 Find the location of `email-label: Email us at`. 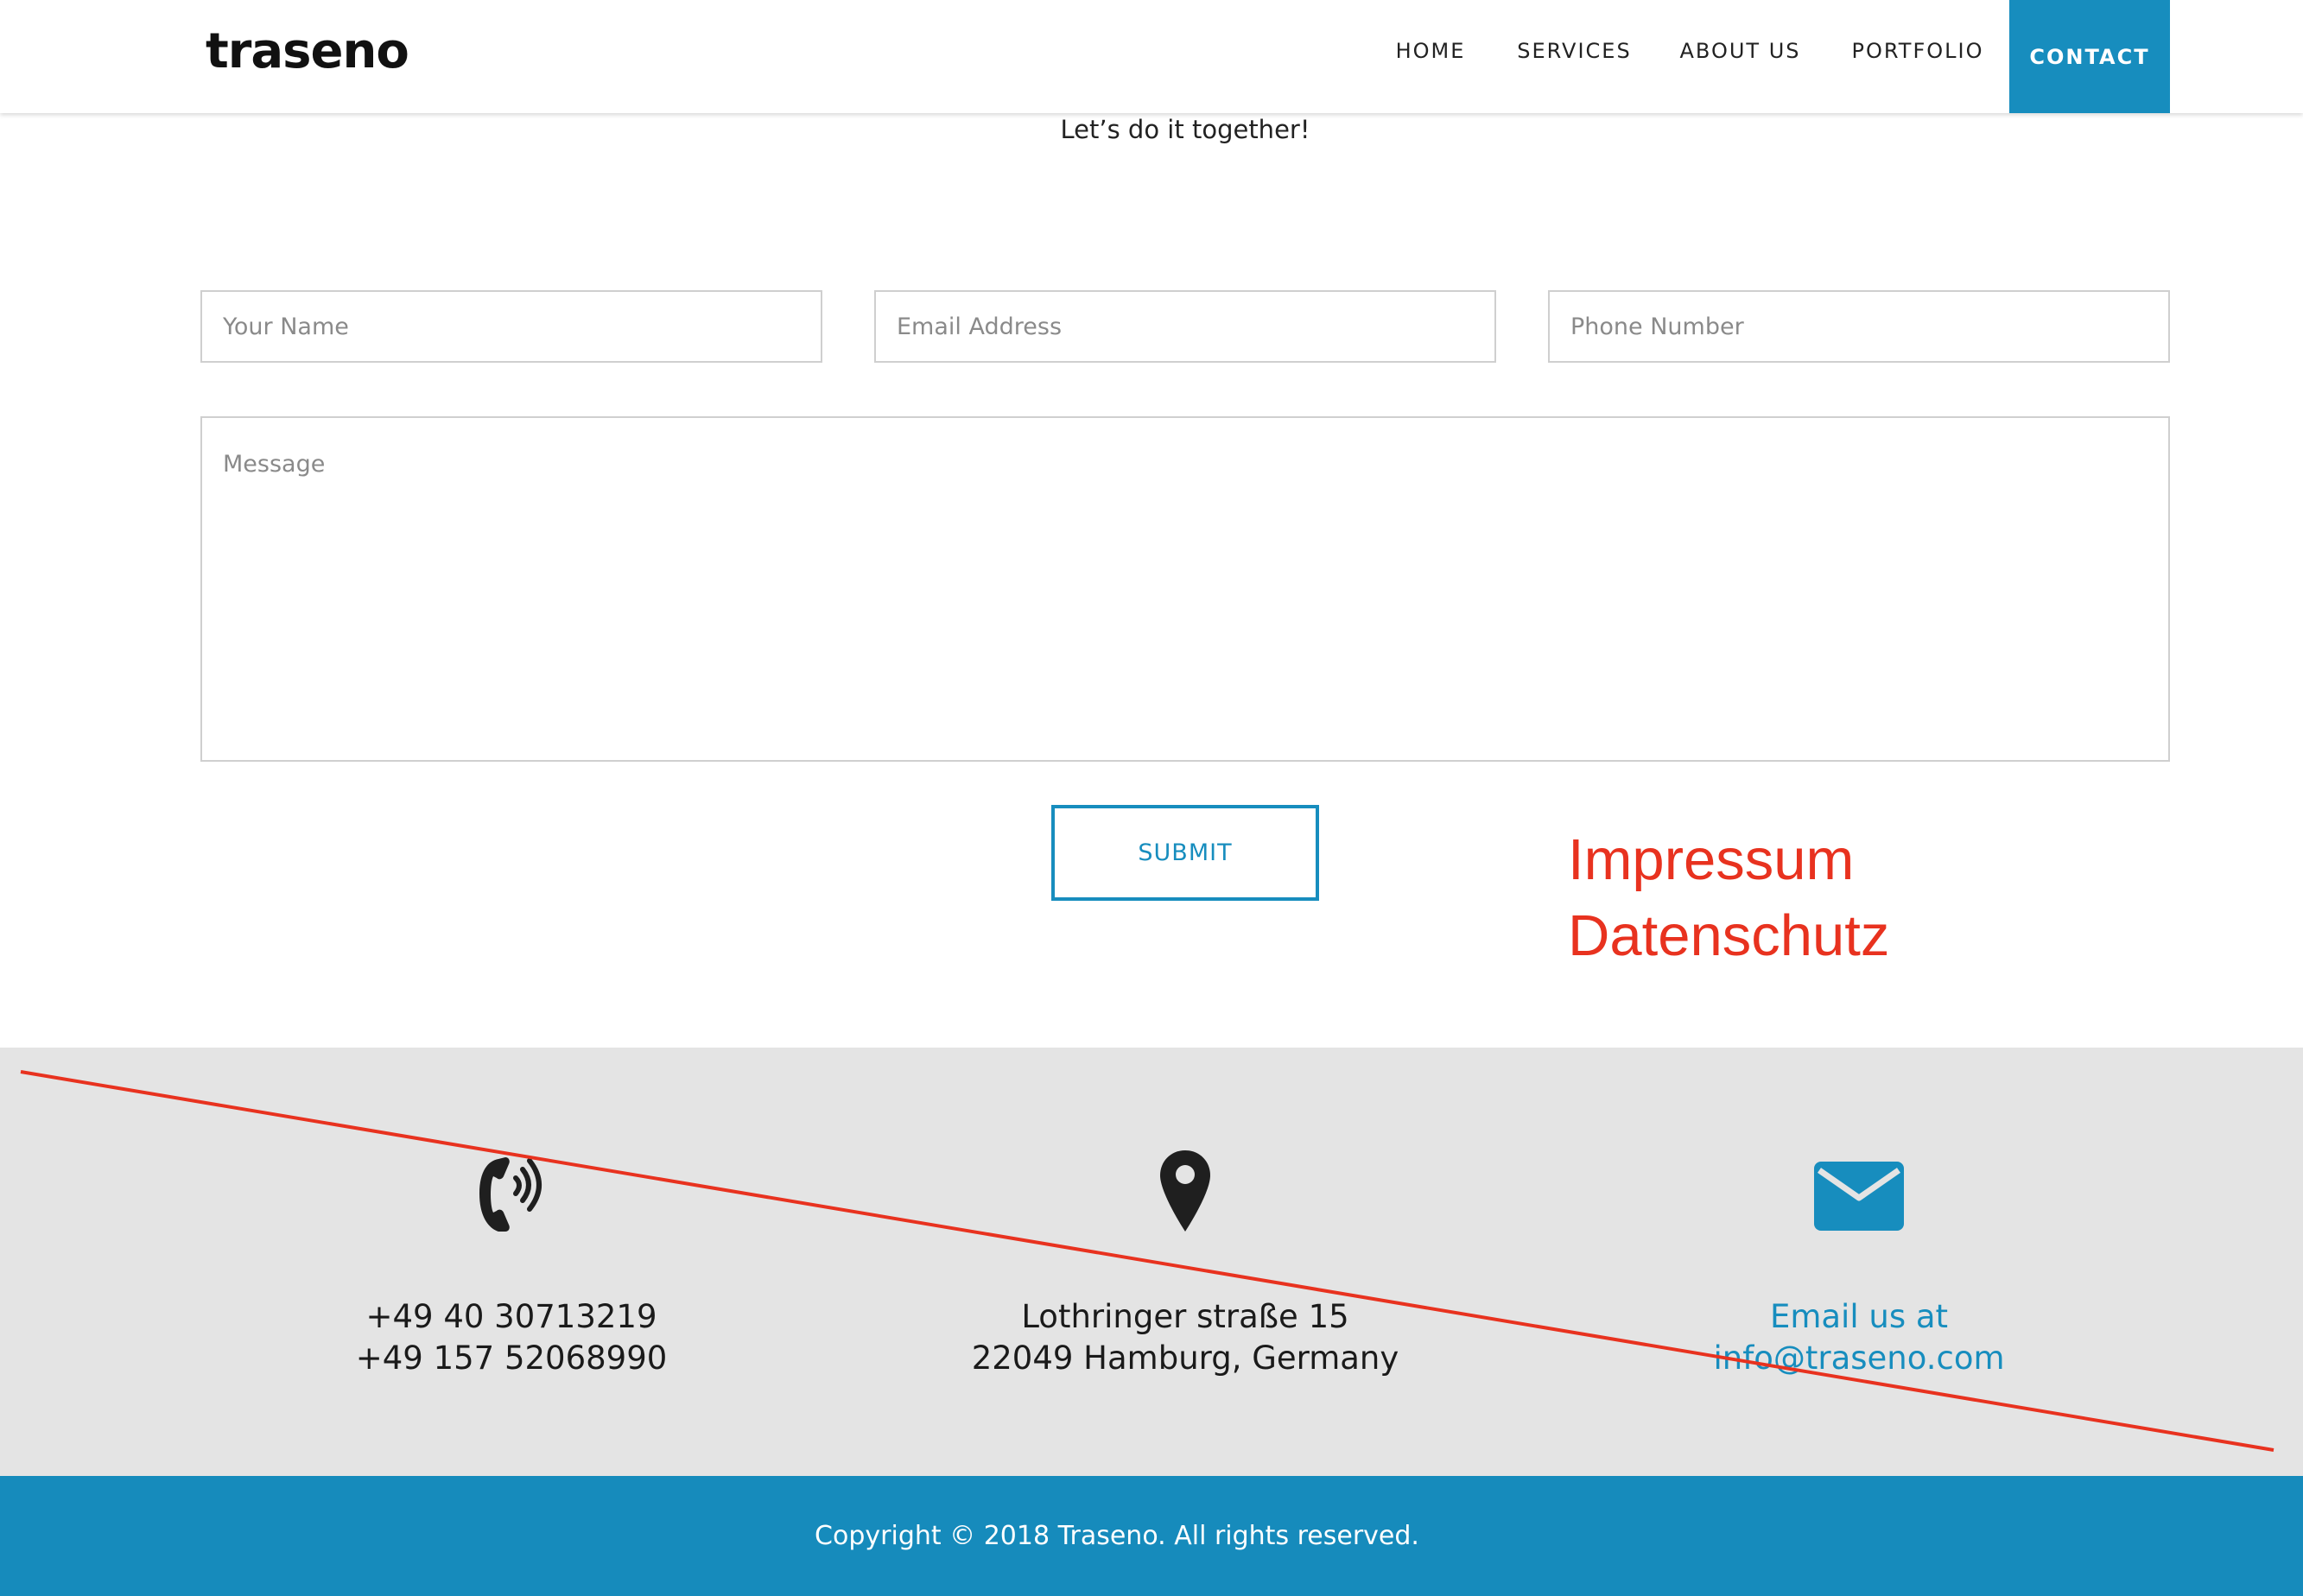

email-label: Email us at is located at coordinates (1859, 1316).